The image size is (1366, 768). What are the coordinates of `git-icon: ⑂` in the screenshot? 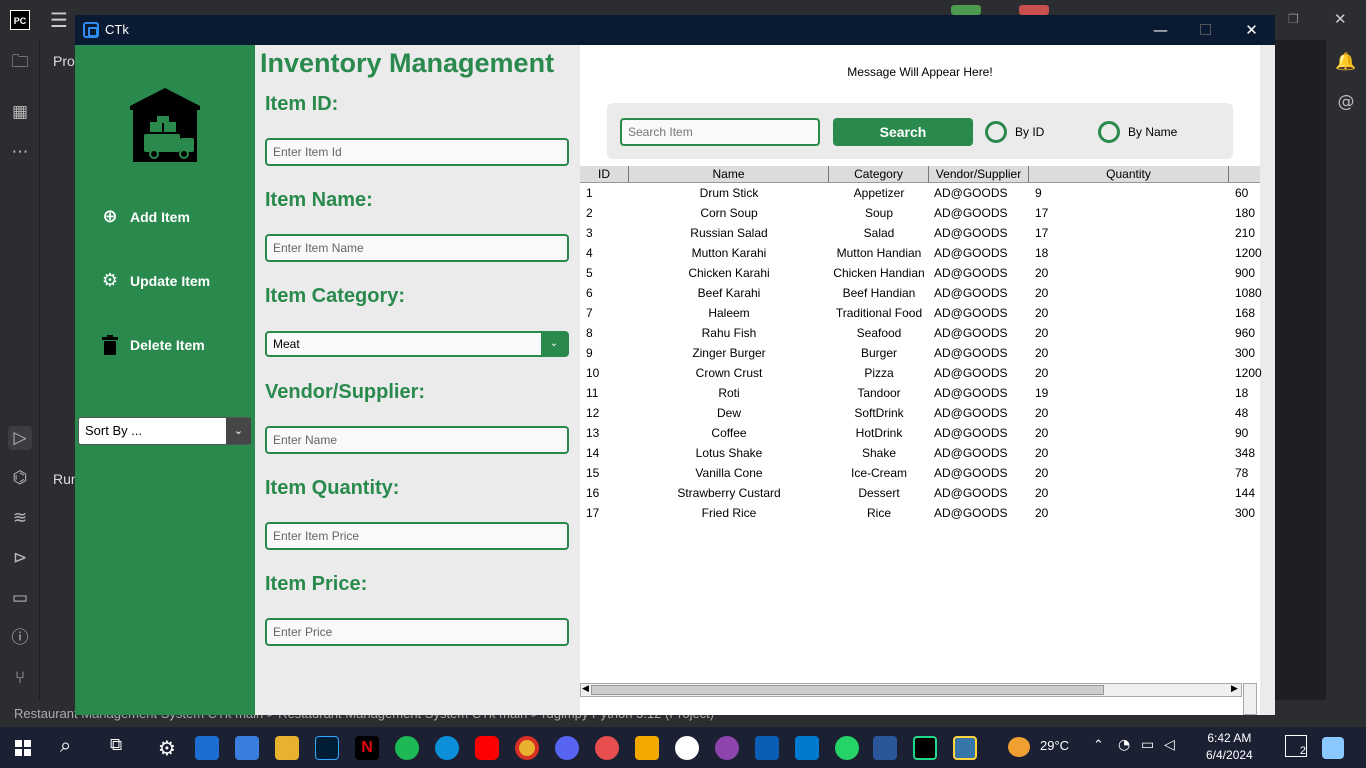 It's located at (20, 678).